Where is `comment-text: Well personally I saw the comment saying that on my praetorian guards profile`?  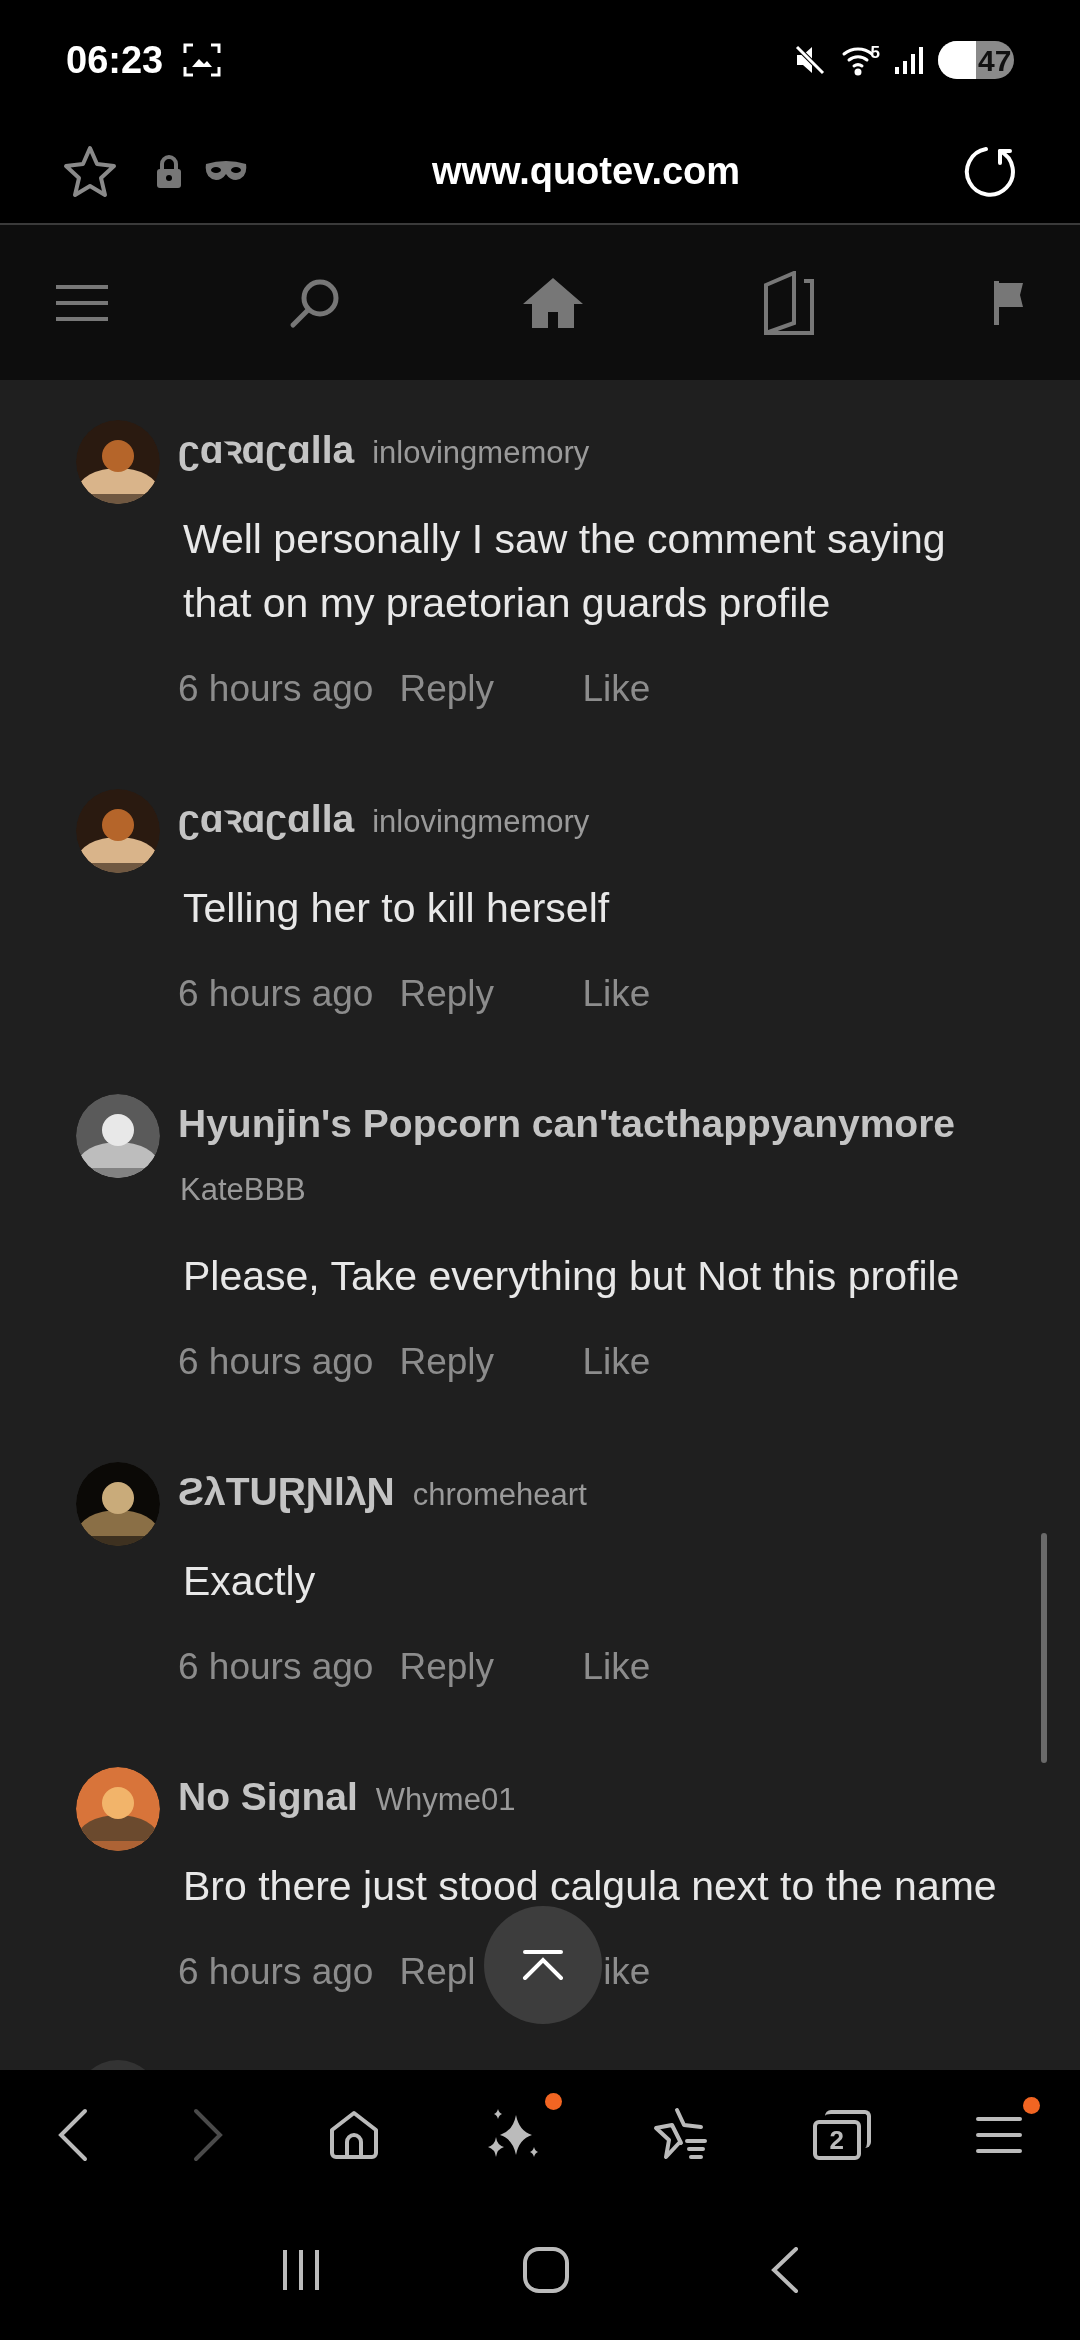
comment-text: Well personally I saw the comment saying that on my praetorian guards profile is located at coordinates (564, 571).